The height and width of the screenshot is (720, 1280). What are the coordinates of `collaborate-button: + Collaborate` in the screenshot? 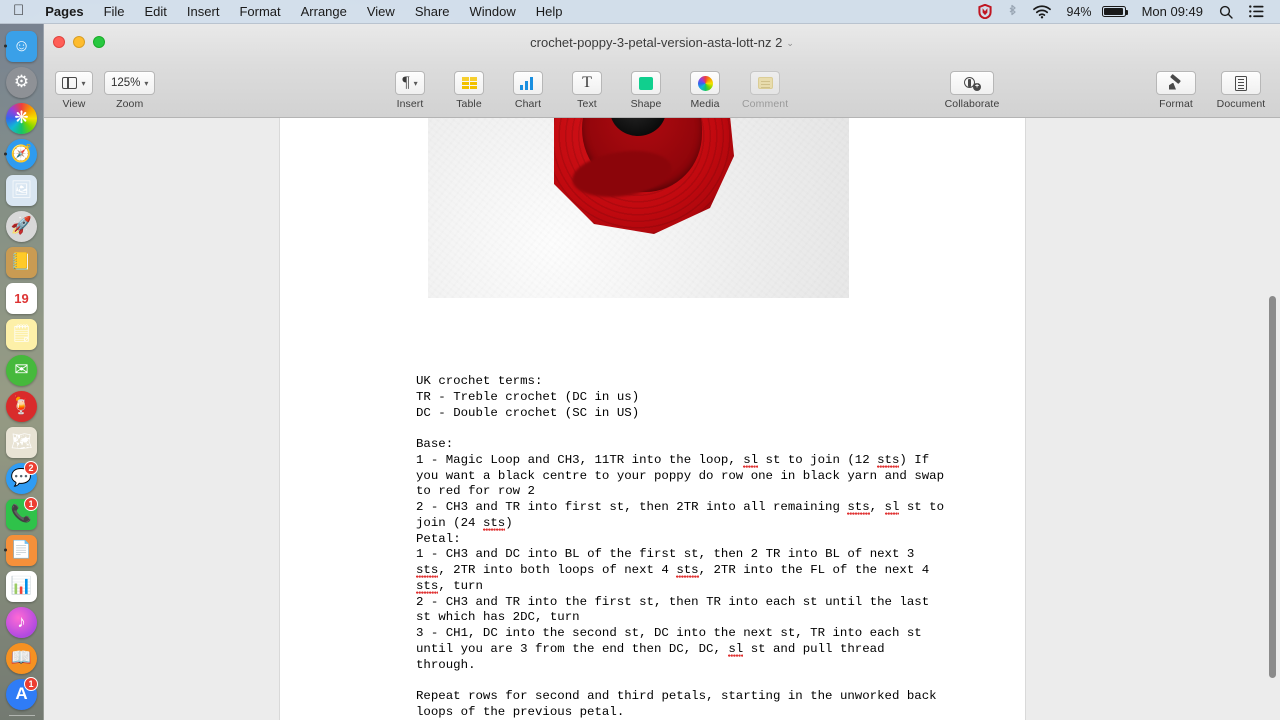 It's located at (972, 89).